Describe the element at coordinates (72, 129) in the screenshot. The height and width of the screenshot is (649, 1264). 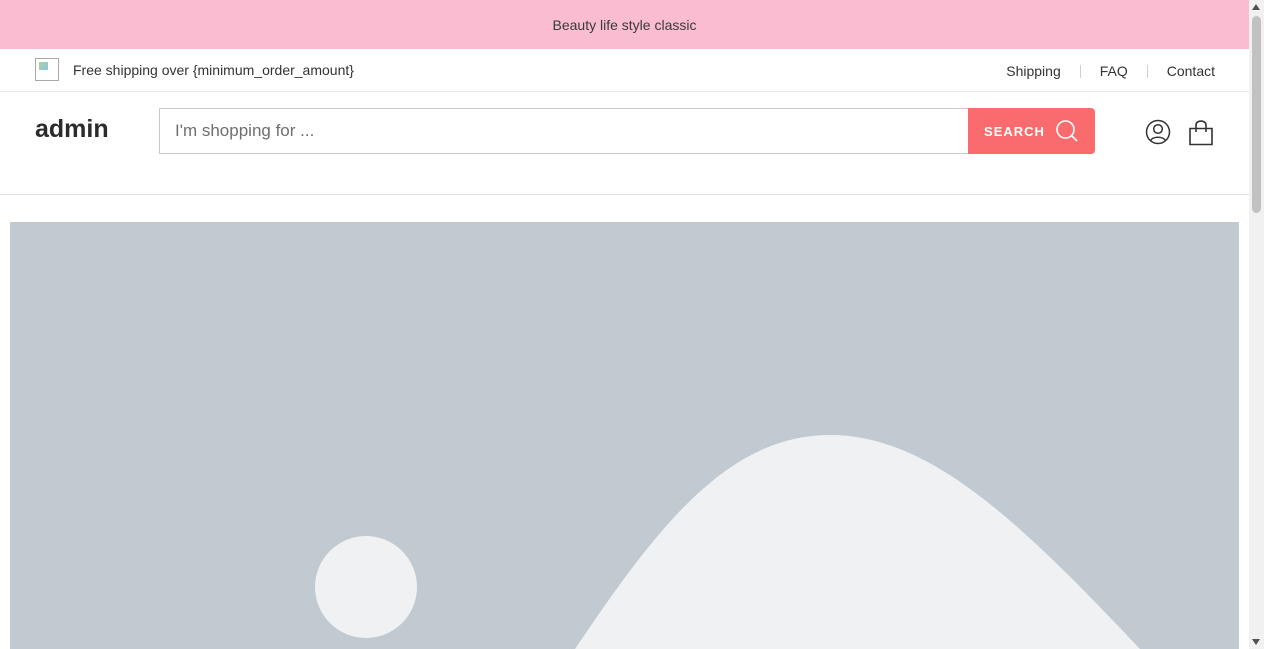
I see `site-logo: admin` at that location.